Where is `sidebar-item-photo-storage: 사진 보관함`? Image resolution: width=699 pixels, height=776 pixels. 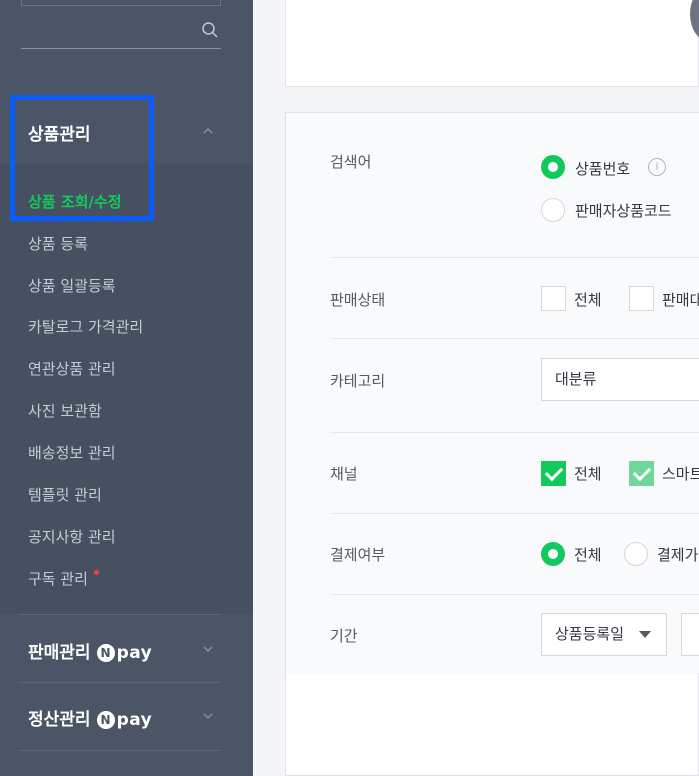
sidebar-item-photo-storage: 사진 보관함 is located at coordinates (65, 410).